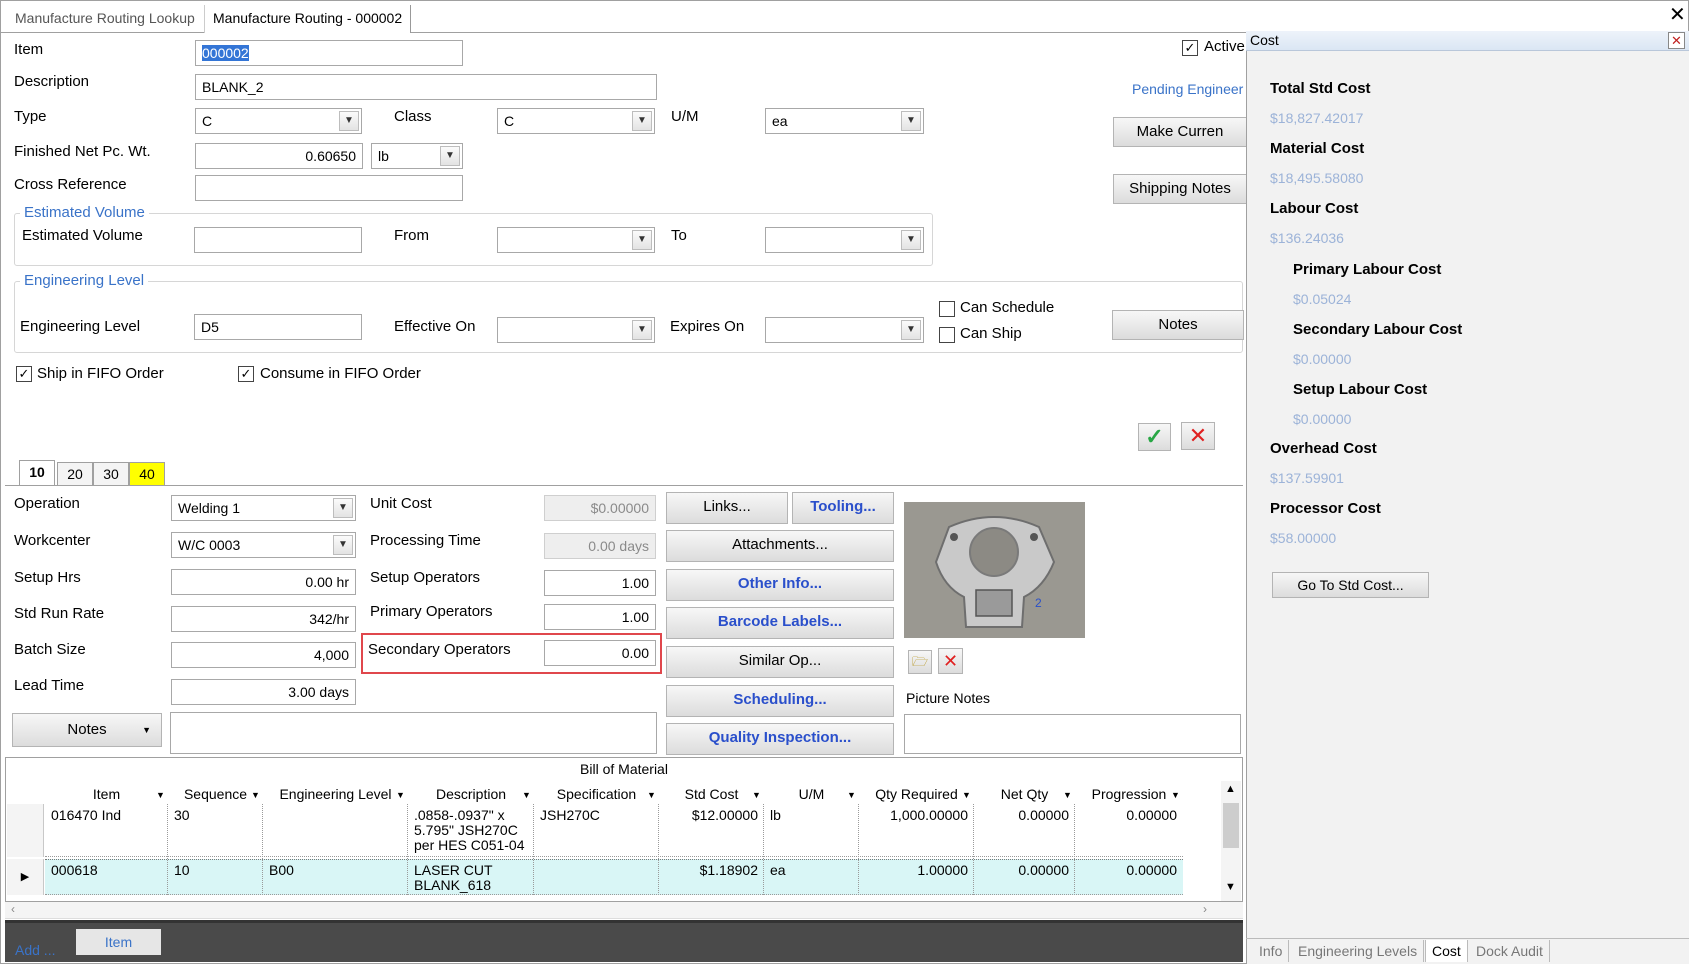 The image size is (1689, 964). I want to click on ship-fifo-checkbox: ✓, so click(24, 374).